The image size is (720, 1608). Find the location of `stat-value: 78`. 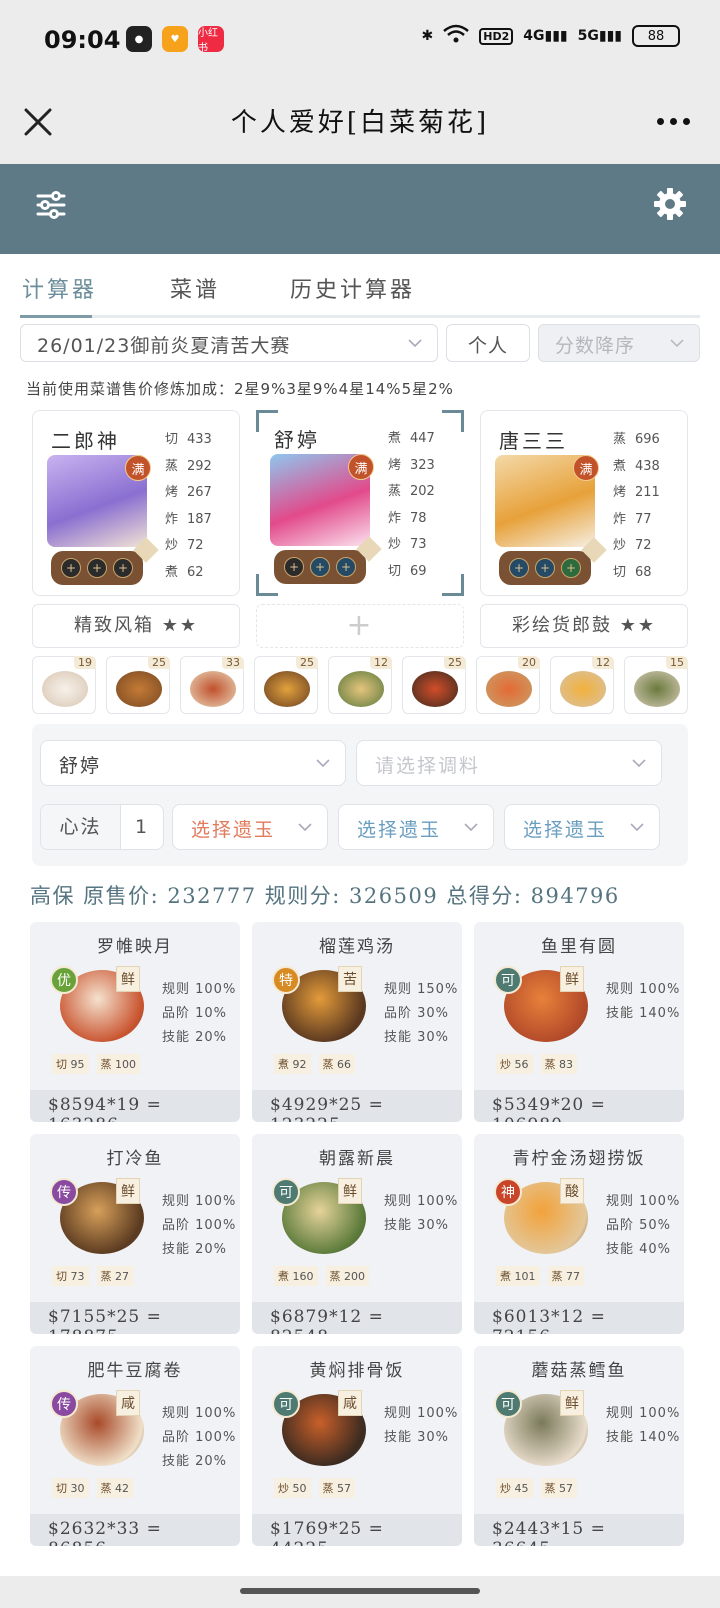

stat-value: 78 is located at coordinates (418, 518).